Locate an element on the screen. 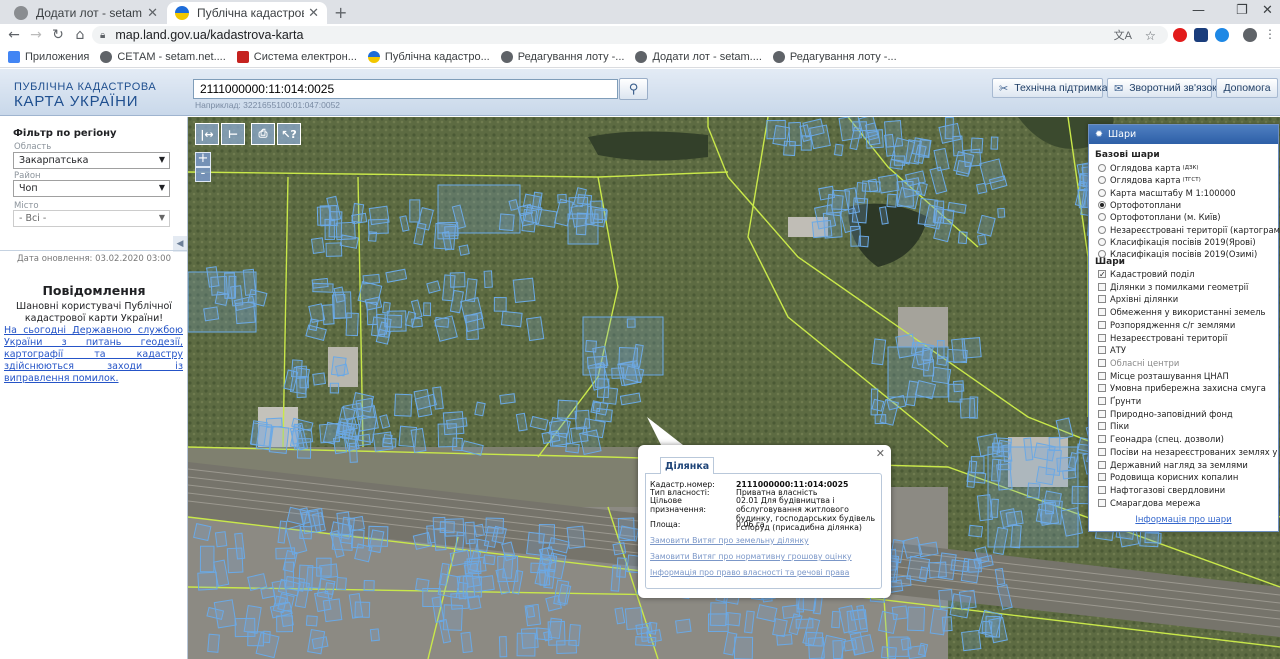 The height and width of the screenshot is (659, 1280). address-bar: 🔒︎ map.land.gov.ua/kadastrova-karta 文A ☆ is located at coordinates (630, 35).